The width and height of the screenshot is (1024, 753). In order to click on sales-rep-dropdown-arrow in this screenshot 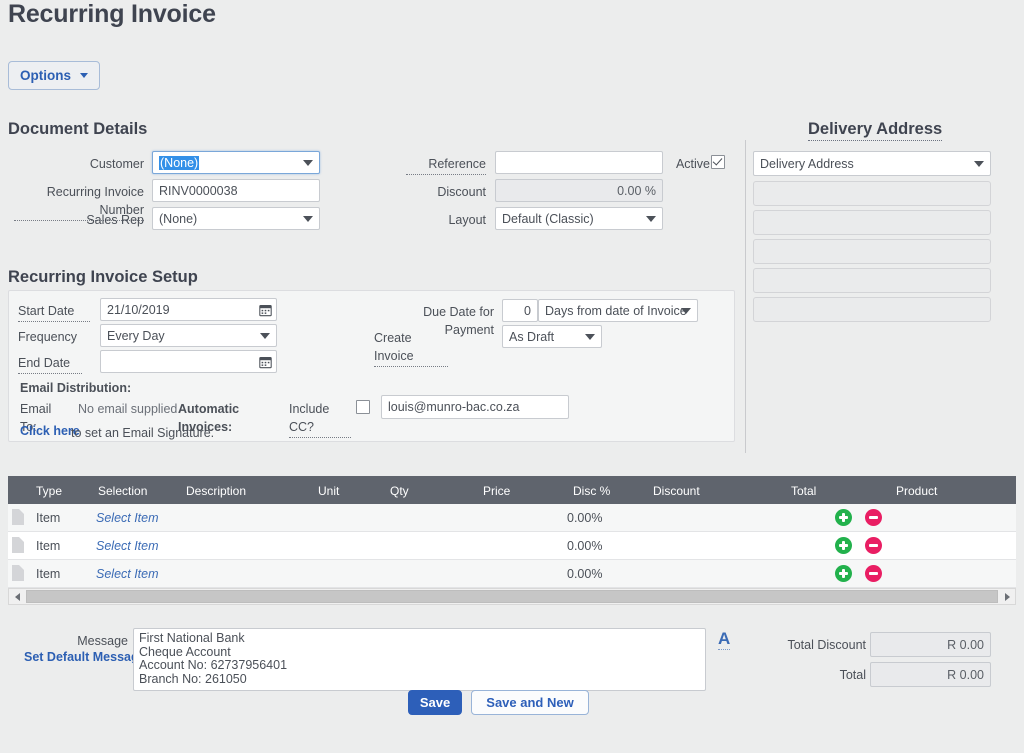, I will do `click(308, 218)`.